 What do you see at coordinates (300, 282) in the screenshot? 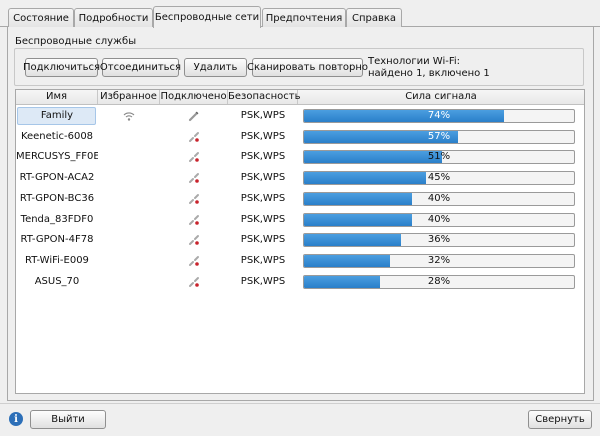
I see `table-row: ASUS_70 PSK,WPS 28%` at bounding box center [300, 282].